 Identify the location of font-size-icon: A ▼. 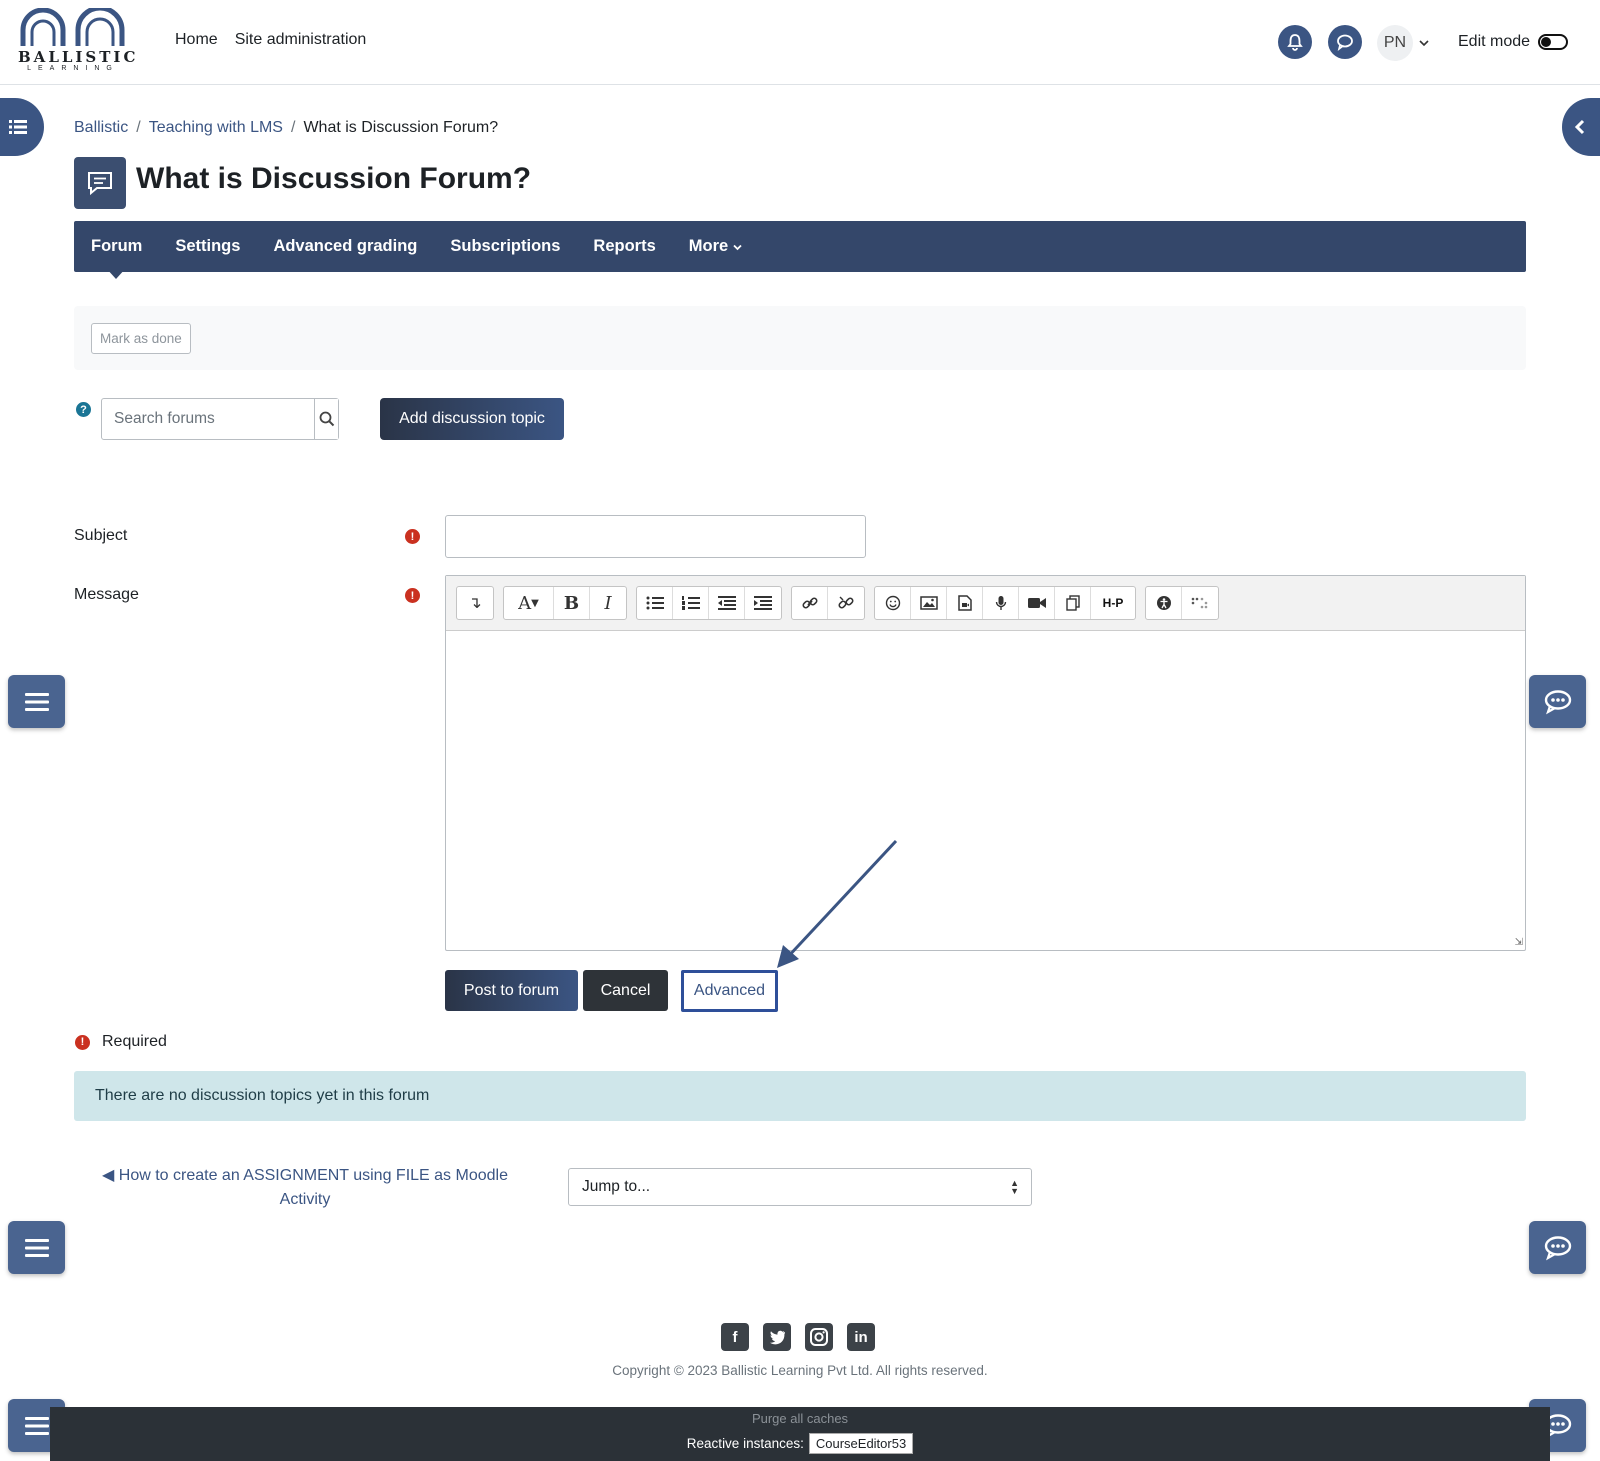
(529, 603).